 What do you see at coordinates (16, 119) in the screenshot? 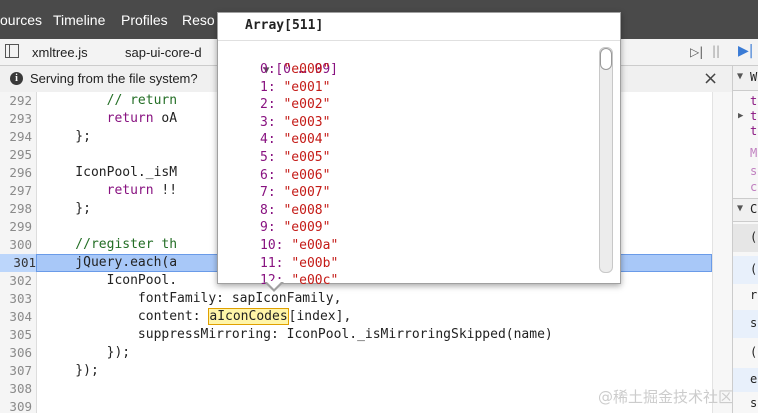
I see `line-number: 293` at bounding box center [16, 119].